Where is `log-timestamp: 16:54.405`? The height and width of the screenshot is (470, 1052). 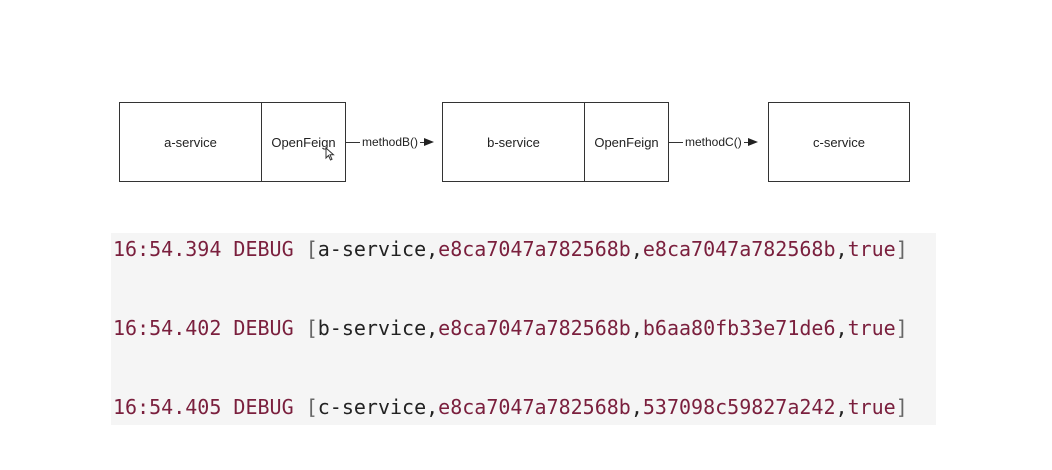
log-timestamp: 16:54.405 is located at coordinates (167, 407).